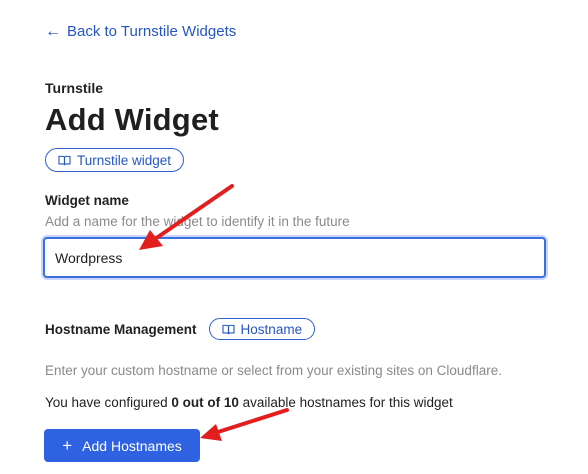  What do you see at coordinates (345, 402) in the screenshot?
I see `hostname-count-suffix: available hostnames for this widget` at bounding box center [345, 402].